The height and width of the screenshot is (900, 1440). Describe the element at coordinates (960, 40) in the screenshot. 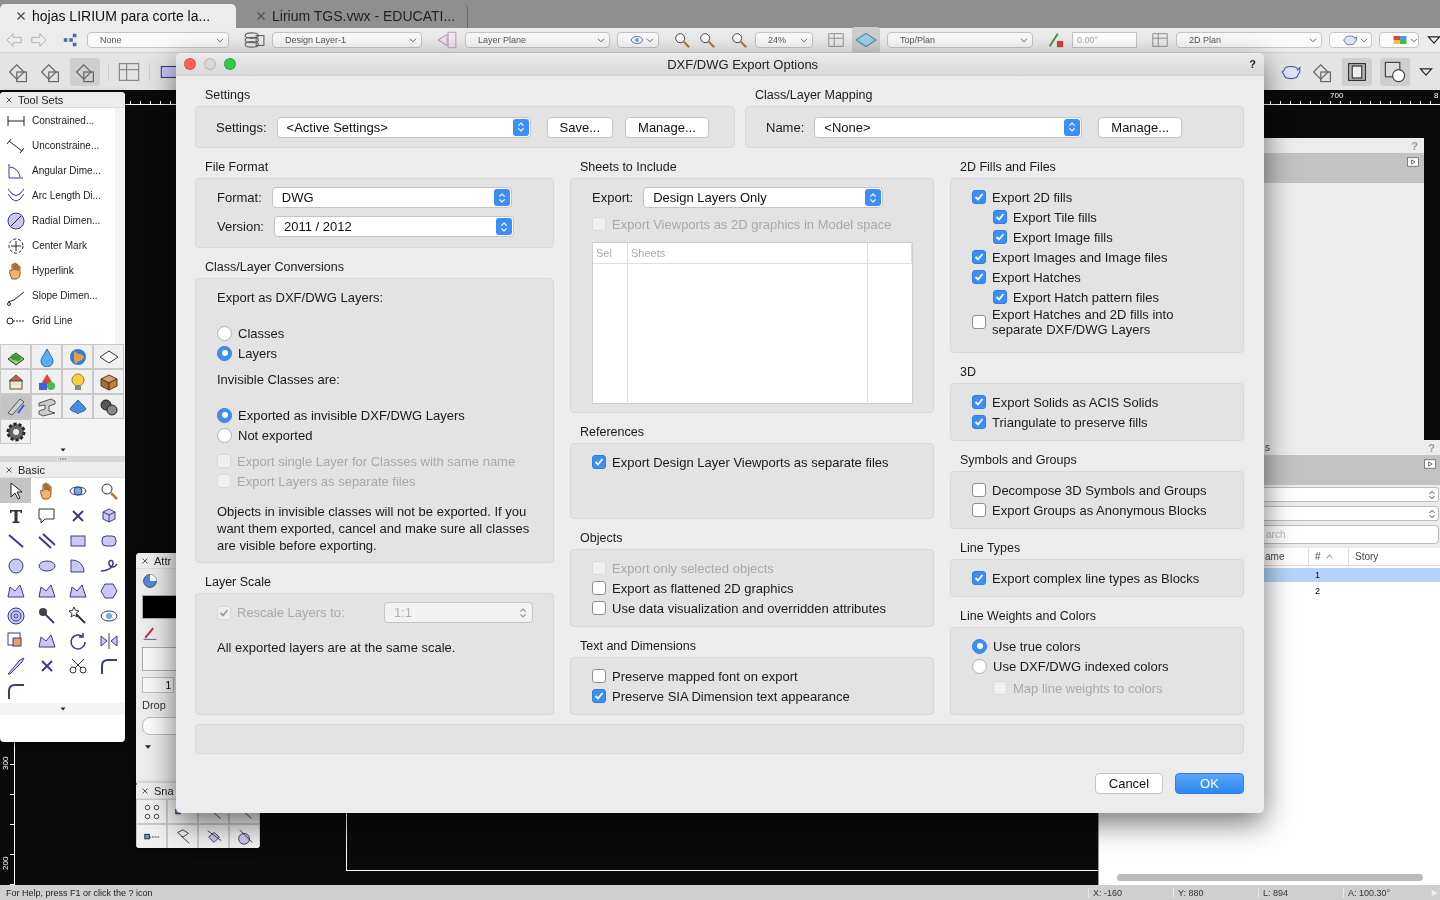

I see `view-dropdown: Top/Plan` at that location.